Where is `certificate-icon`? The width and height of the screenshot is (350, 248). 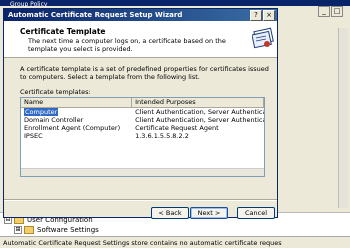 certificate-icon is located at coordinates (263, 38).